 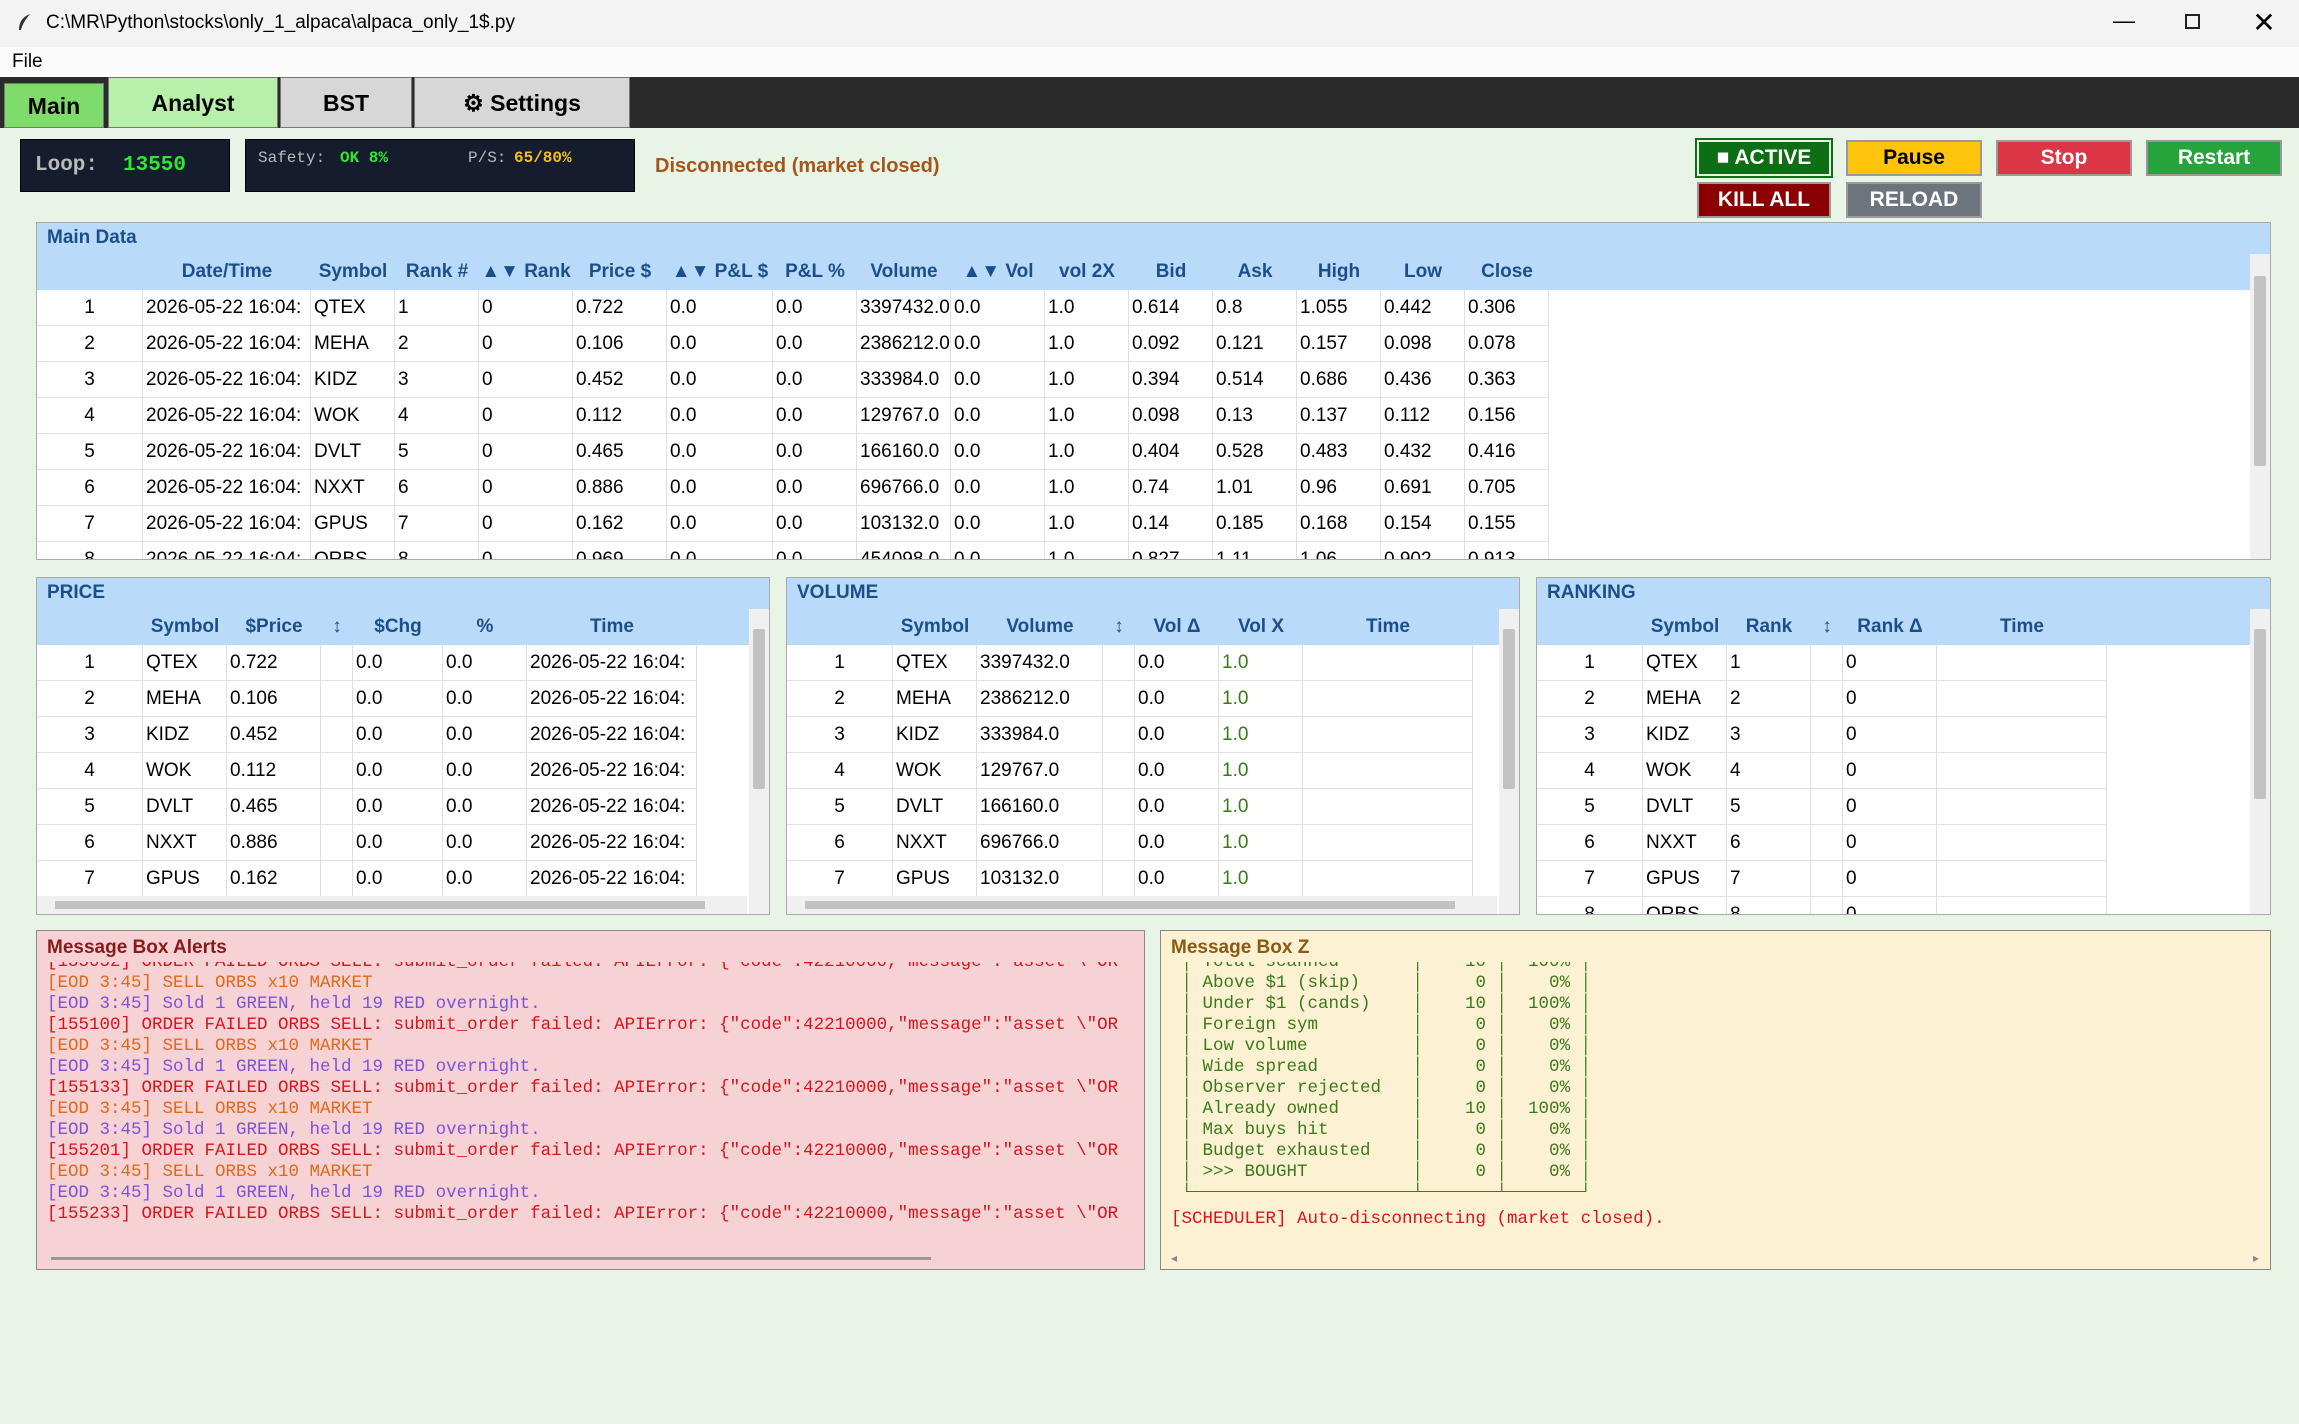 What do you see at coordinates (1764, 158) in the screenshot?
I see `active-button: ■ ACTIVE` at bounding box center [1764, 158].